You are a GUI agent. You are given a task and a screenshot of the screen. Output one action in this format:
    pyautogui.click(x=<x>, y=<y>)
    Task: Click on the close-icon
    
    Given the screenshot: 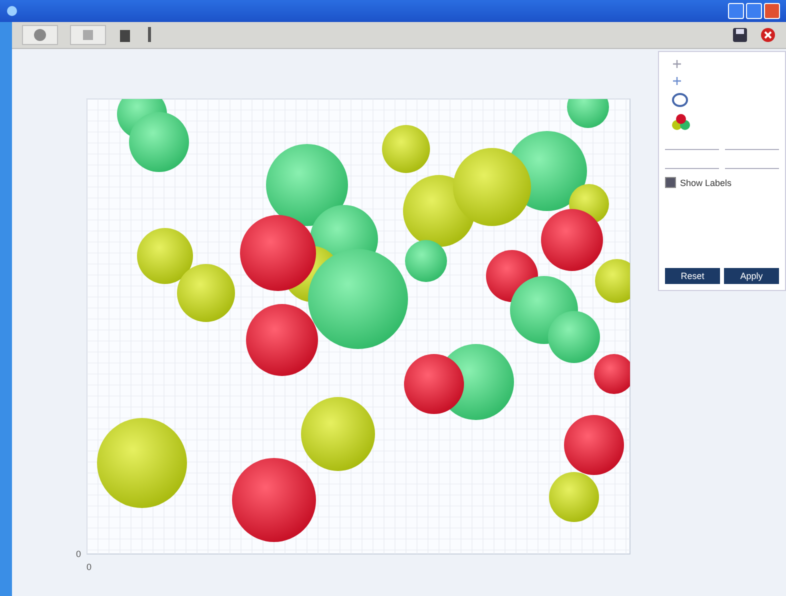 What is the action you would take?
    pyautogui.click(x=768, y=35)
    